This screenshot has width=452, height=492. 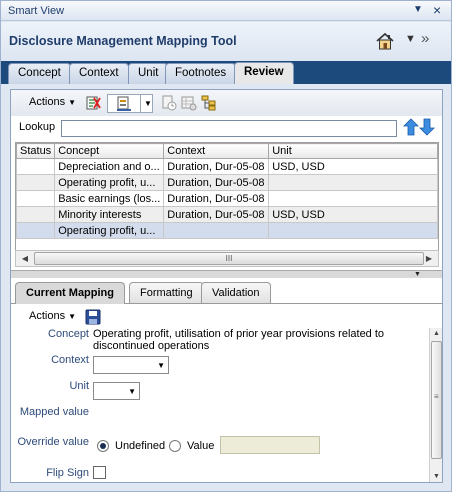 What do you see at coordinates (425, 38) in the screenshot?
I see `more-icon: »` at bounding box center [425, 38].